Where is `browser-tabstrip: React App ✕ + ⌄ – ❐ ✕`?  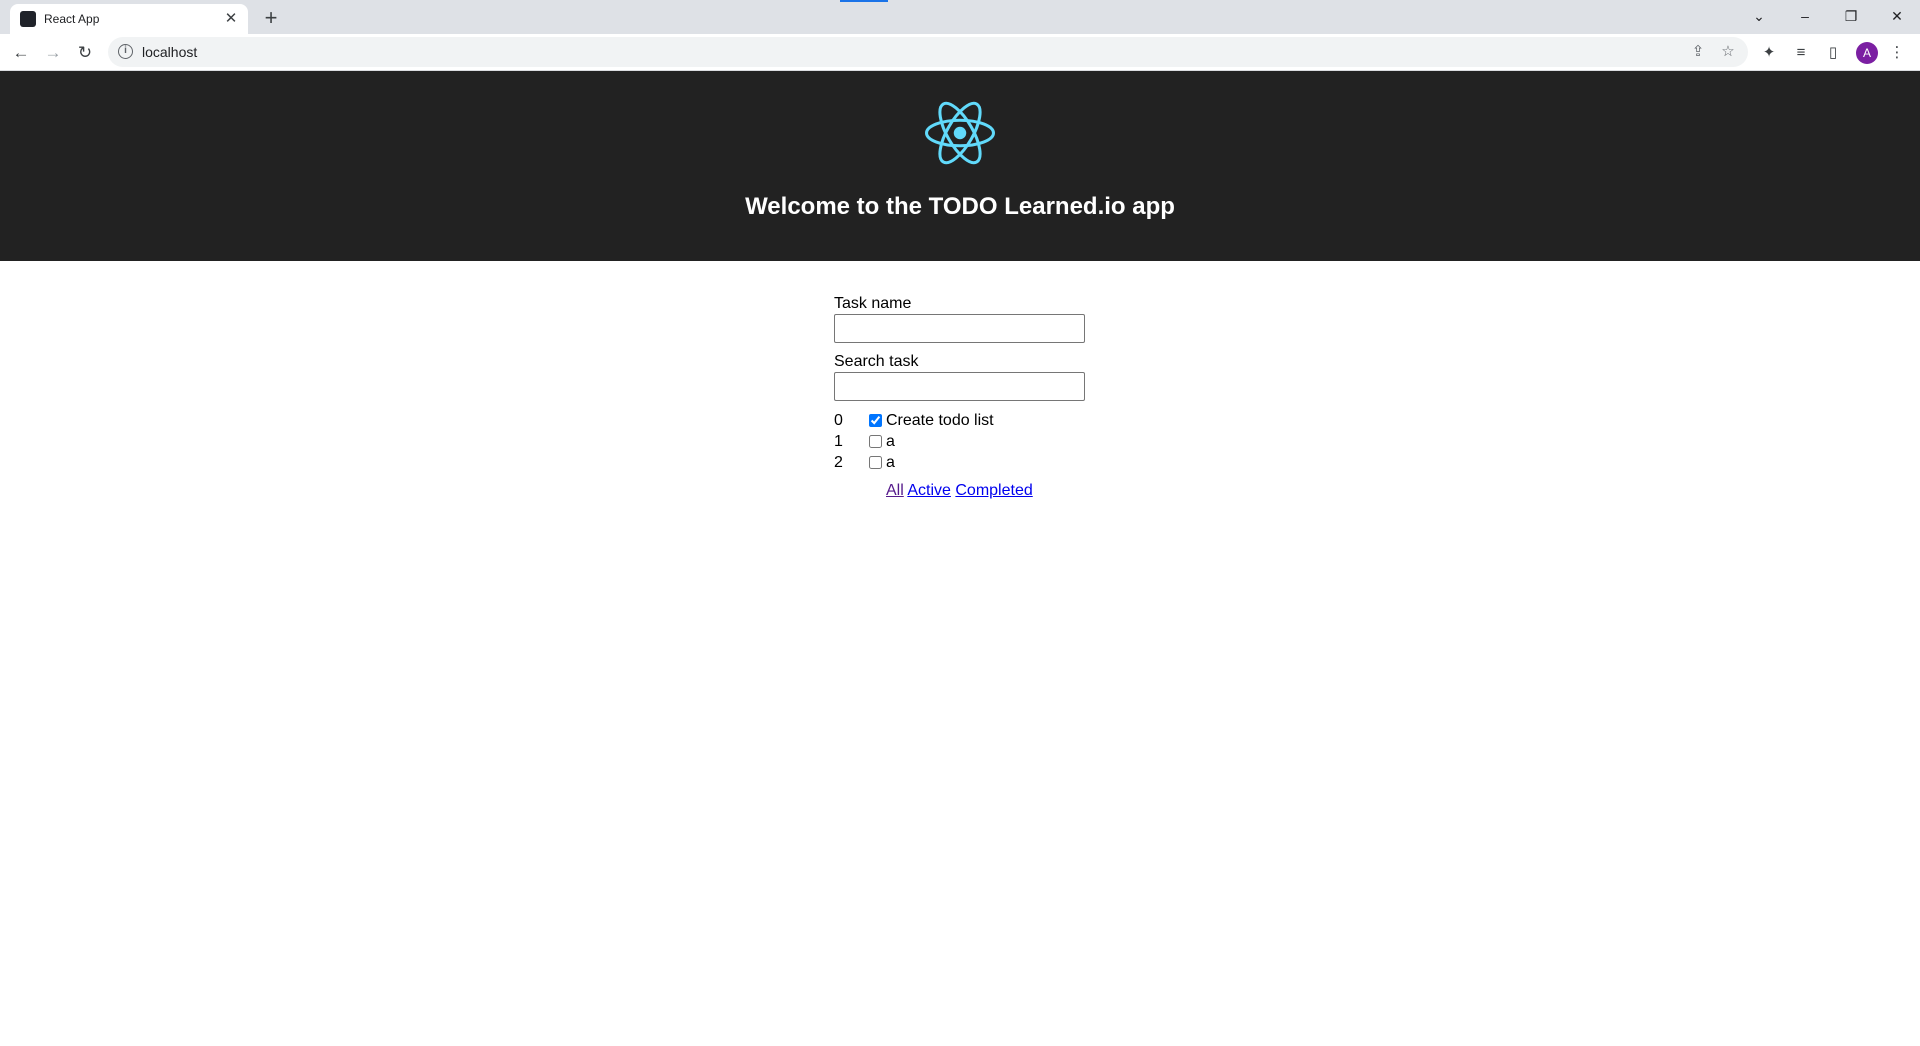 browser-tabstrip: React App ✕ + ⌄ – ❐ ✕ is located at coordinates (960, 17).